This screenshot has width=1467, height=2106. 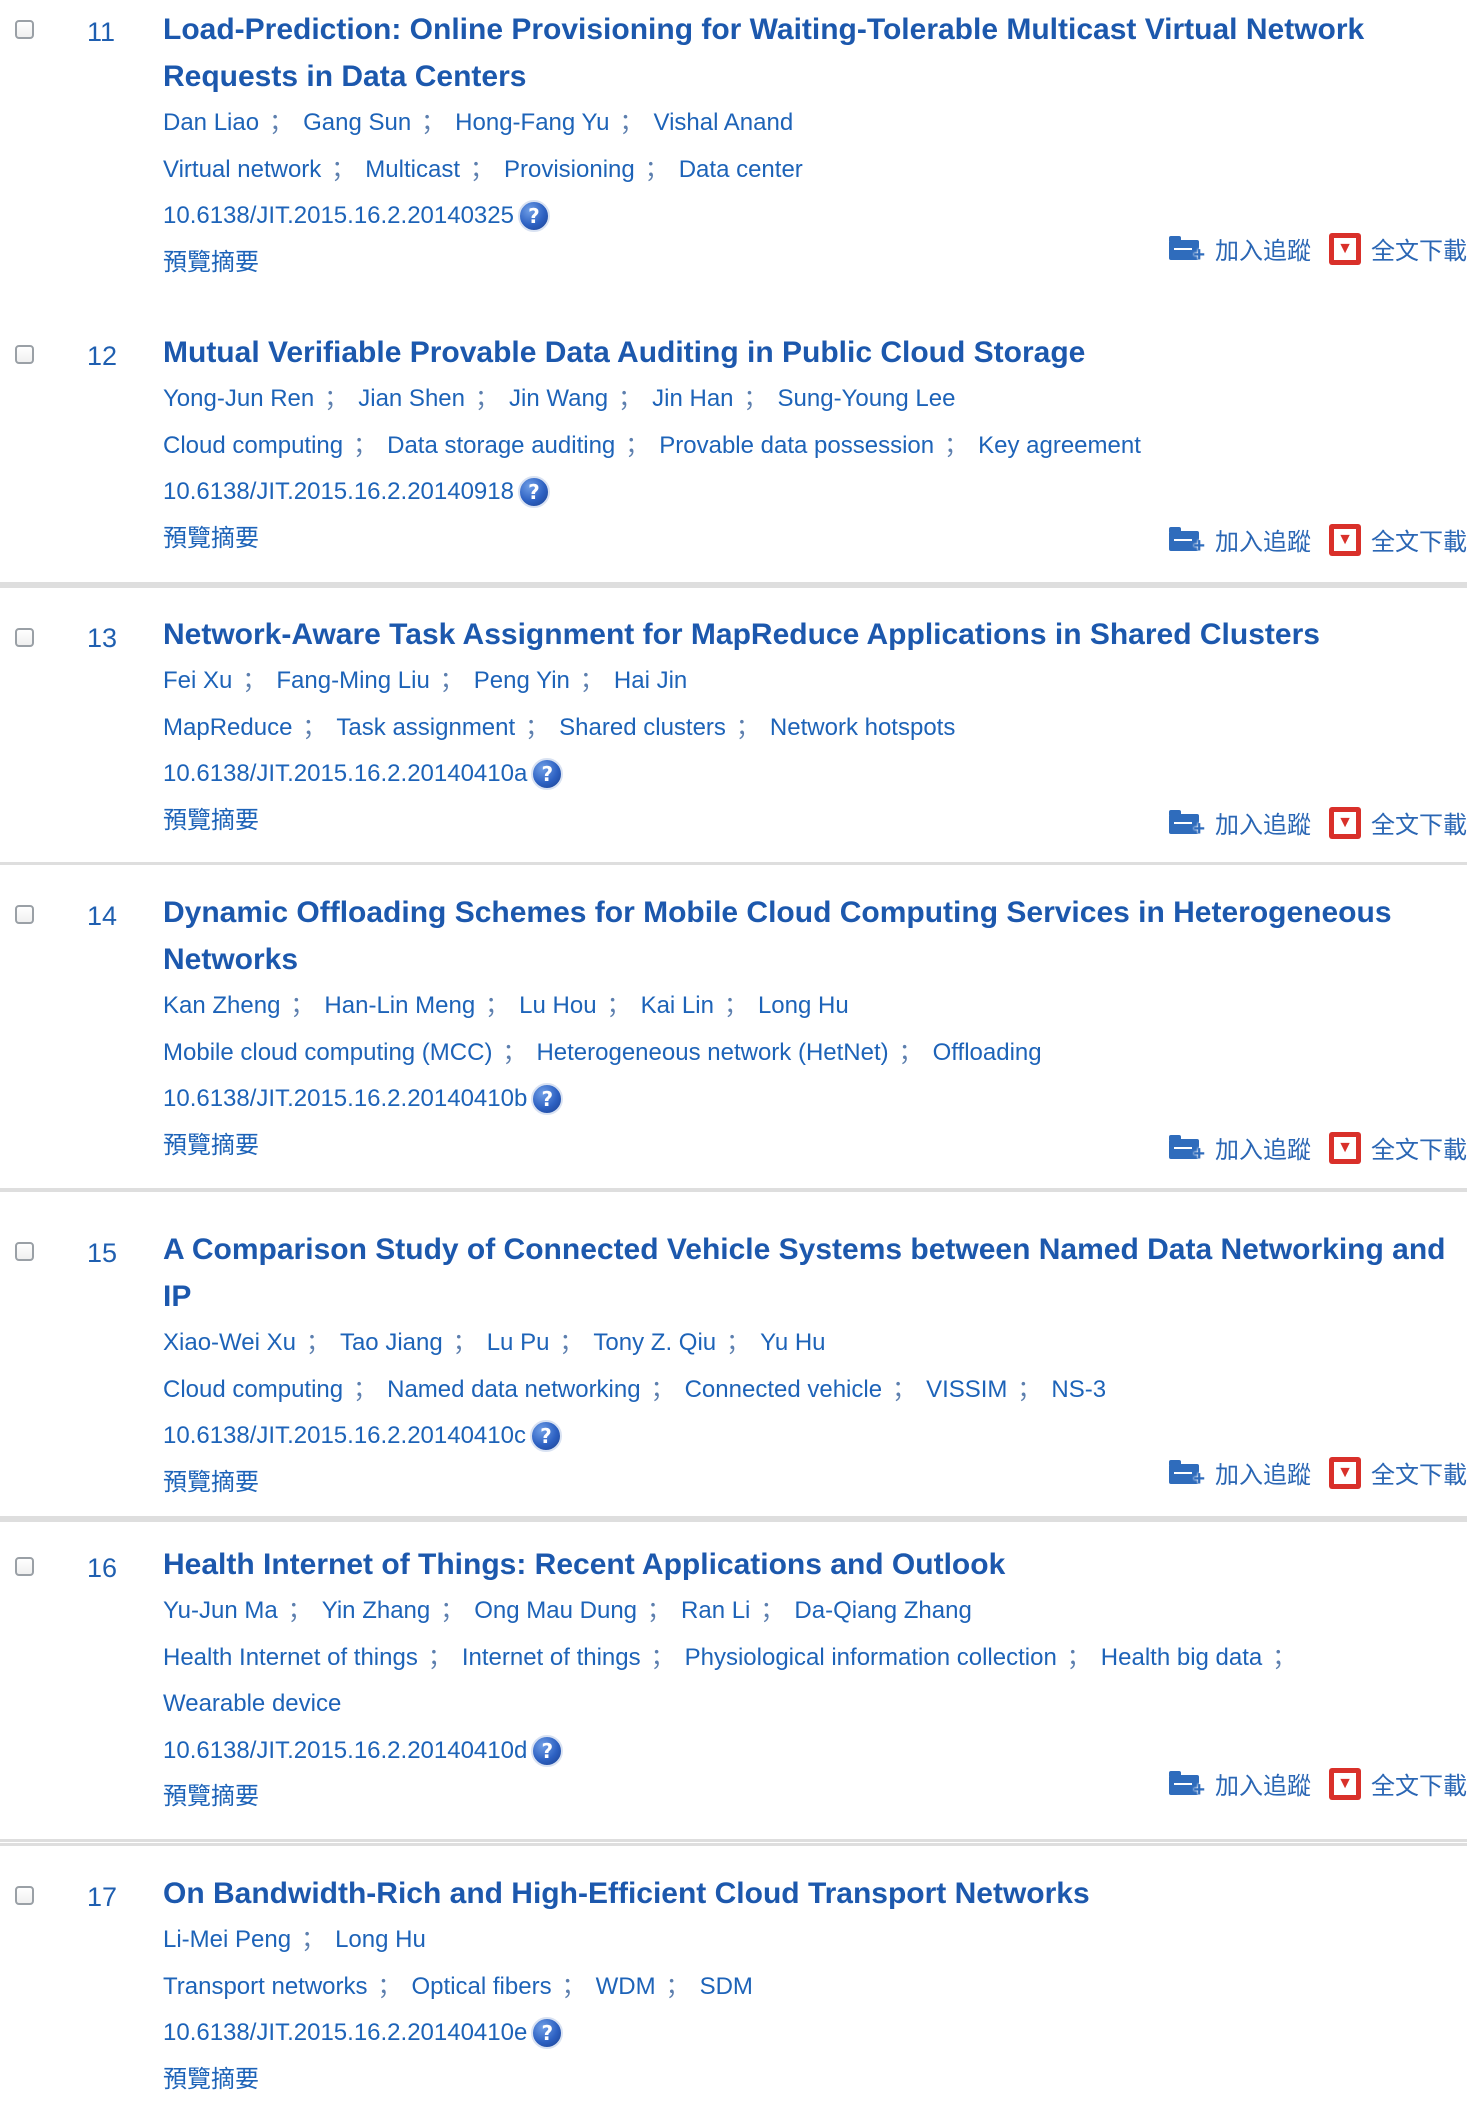 What do you see at coordinates (227, 727) in the screenshot?
I see `keyword-link: MapReduce` at bounding box center [227, 727].